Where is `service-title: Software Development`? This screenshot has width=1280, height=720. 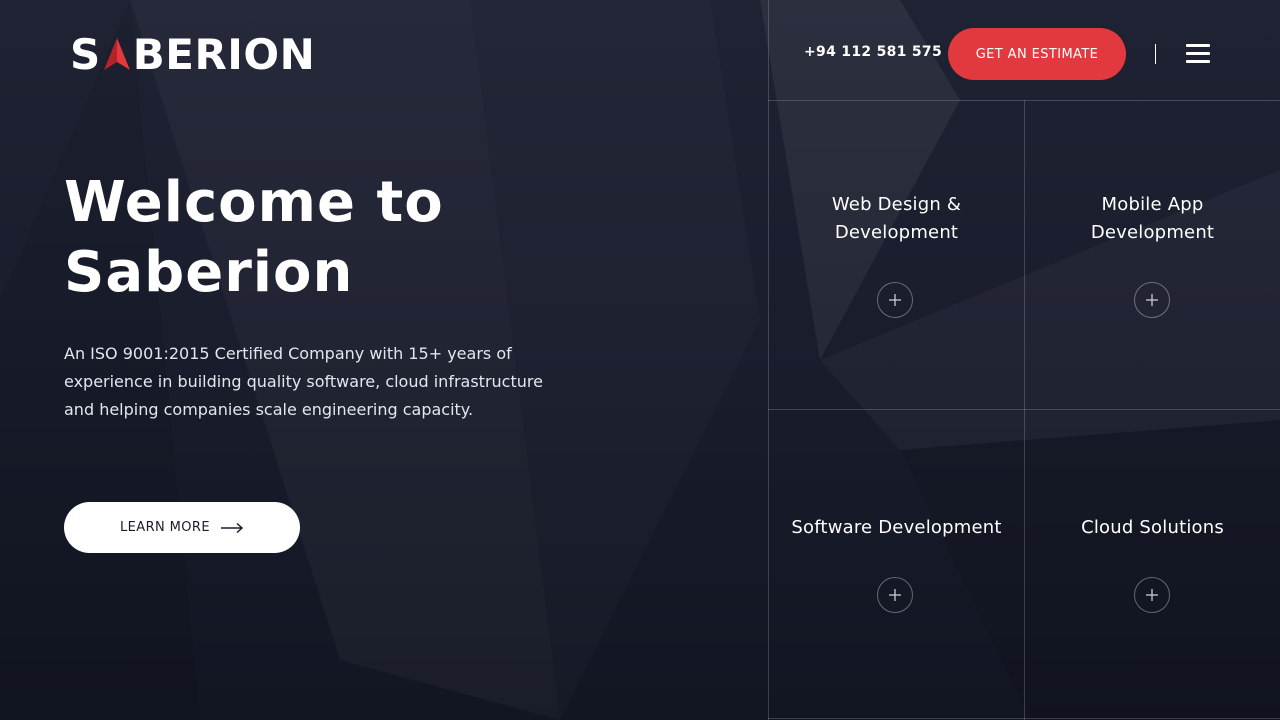
service-title: Software Development is located at coordinates (896, 527).